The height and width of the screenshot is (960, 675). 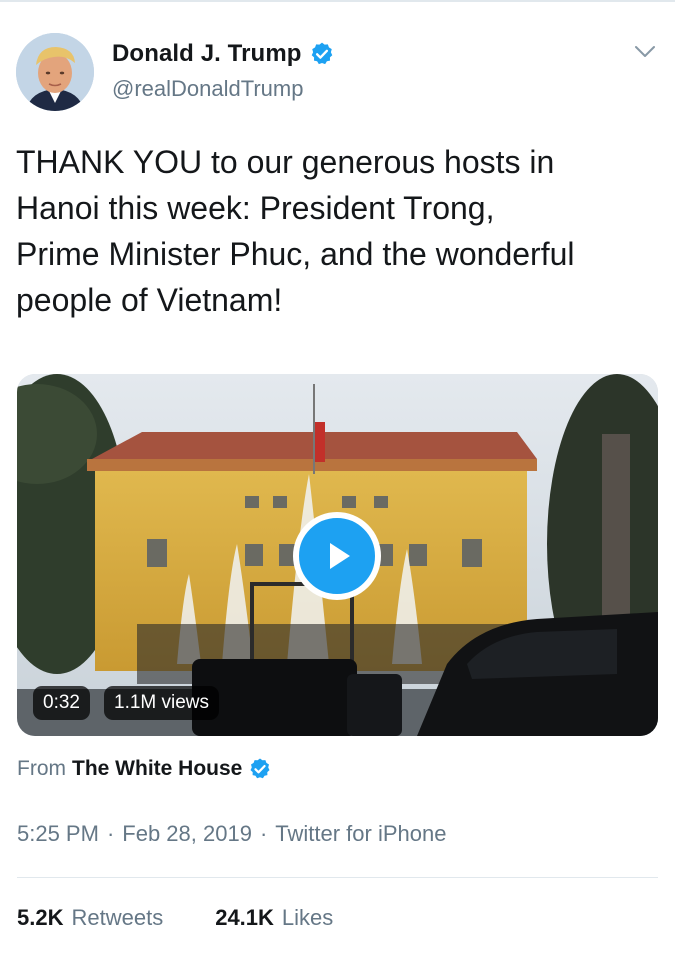 I want to click on author-handle: @realDonaldTrump, so click(x=207, y=89).